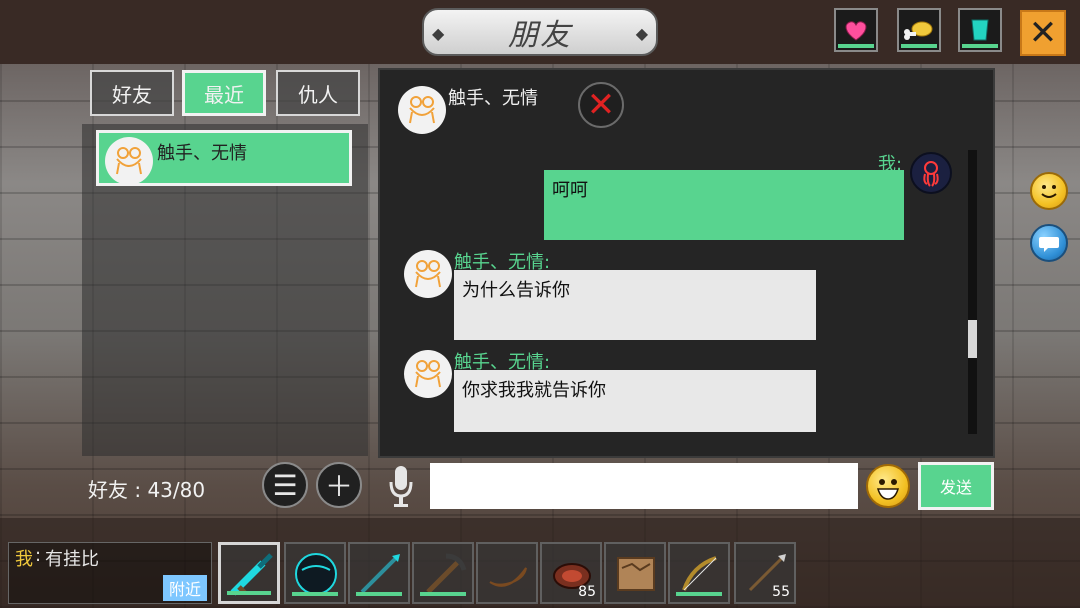  I want to click on hunger-bar, so click(919, 46).